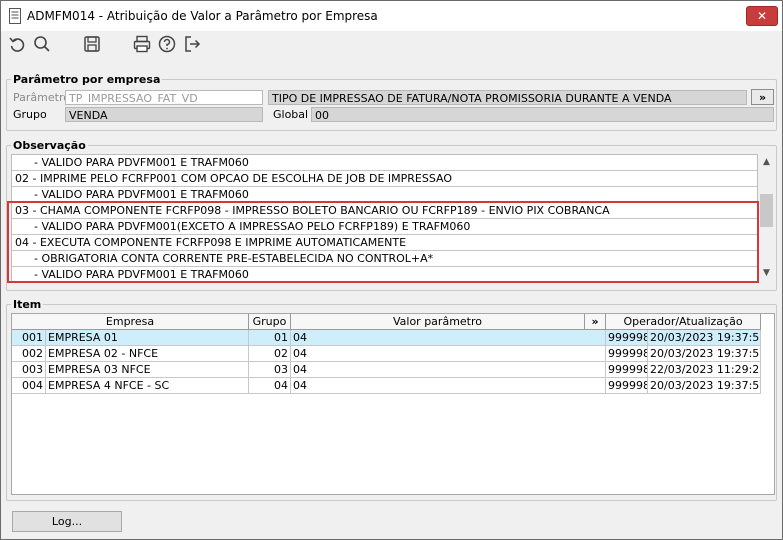 This screenshot has height=540, width=783. Describe the element at coordinates (291, 114) in the screenshot. I see `global-label: Global` at that location.